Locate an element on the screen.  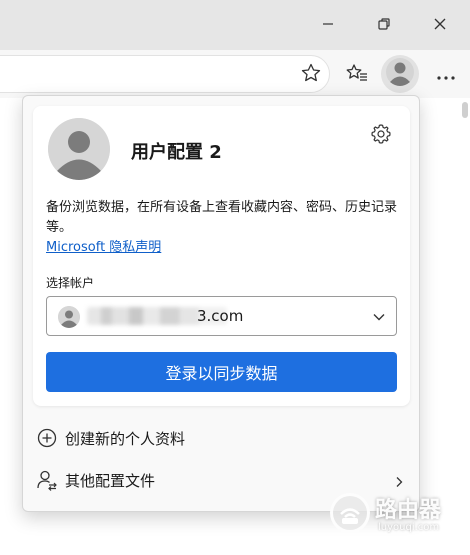
avatar-icon is located at coordinates (400, 74).